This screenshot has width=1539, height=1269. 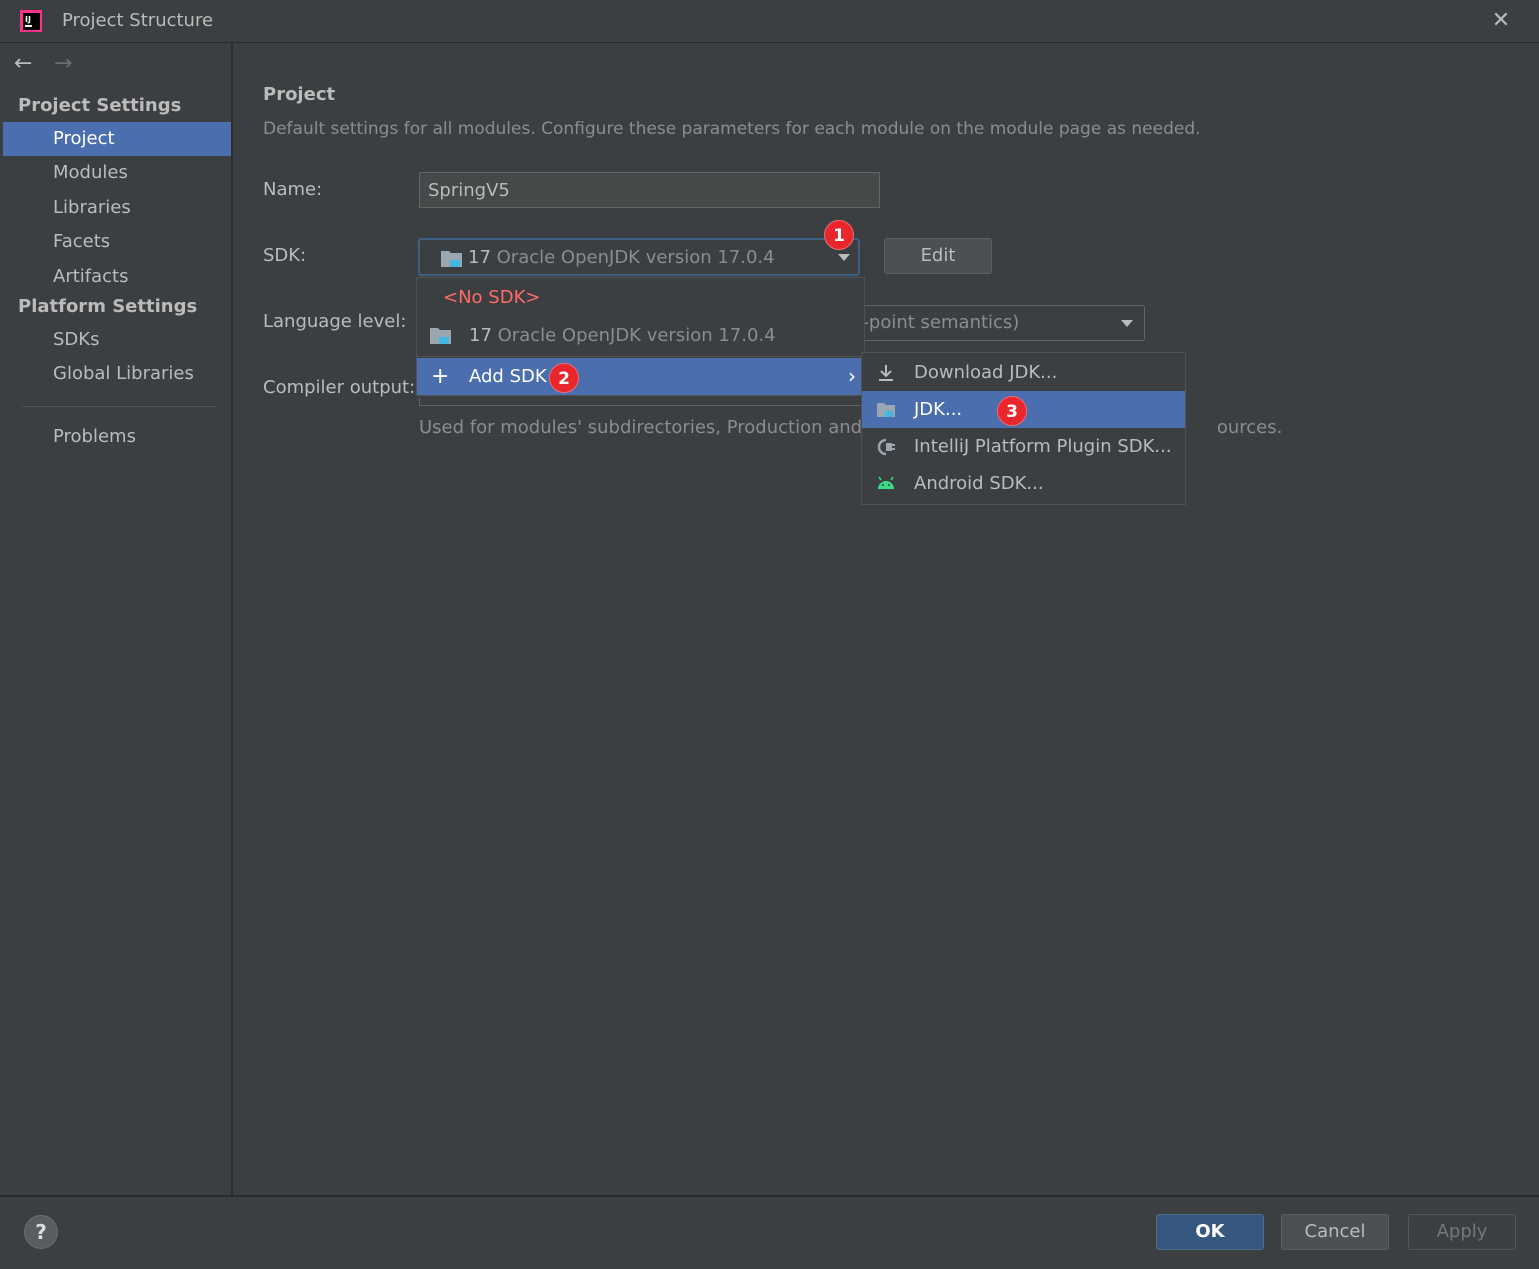 I want to click on option-jdk-version: 17, so click(x=480, y=335).